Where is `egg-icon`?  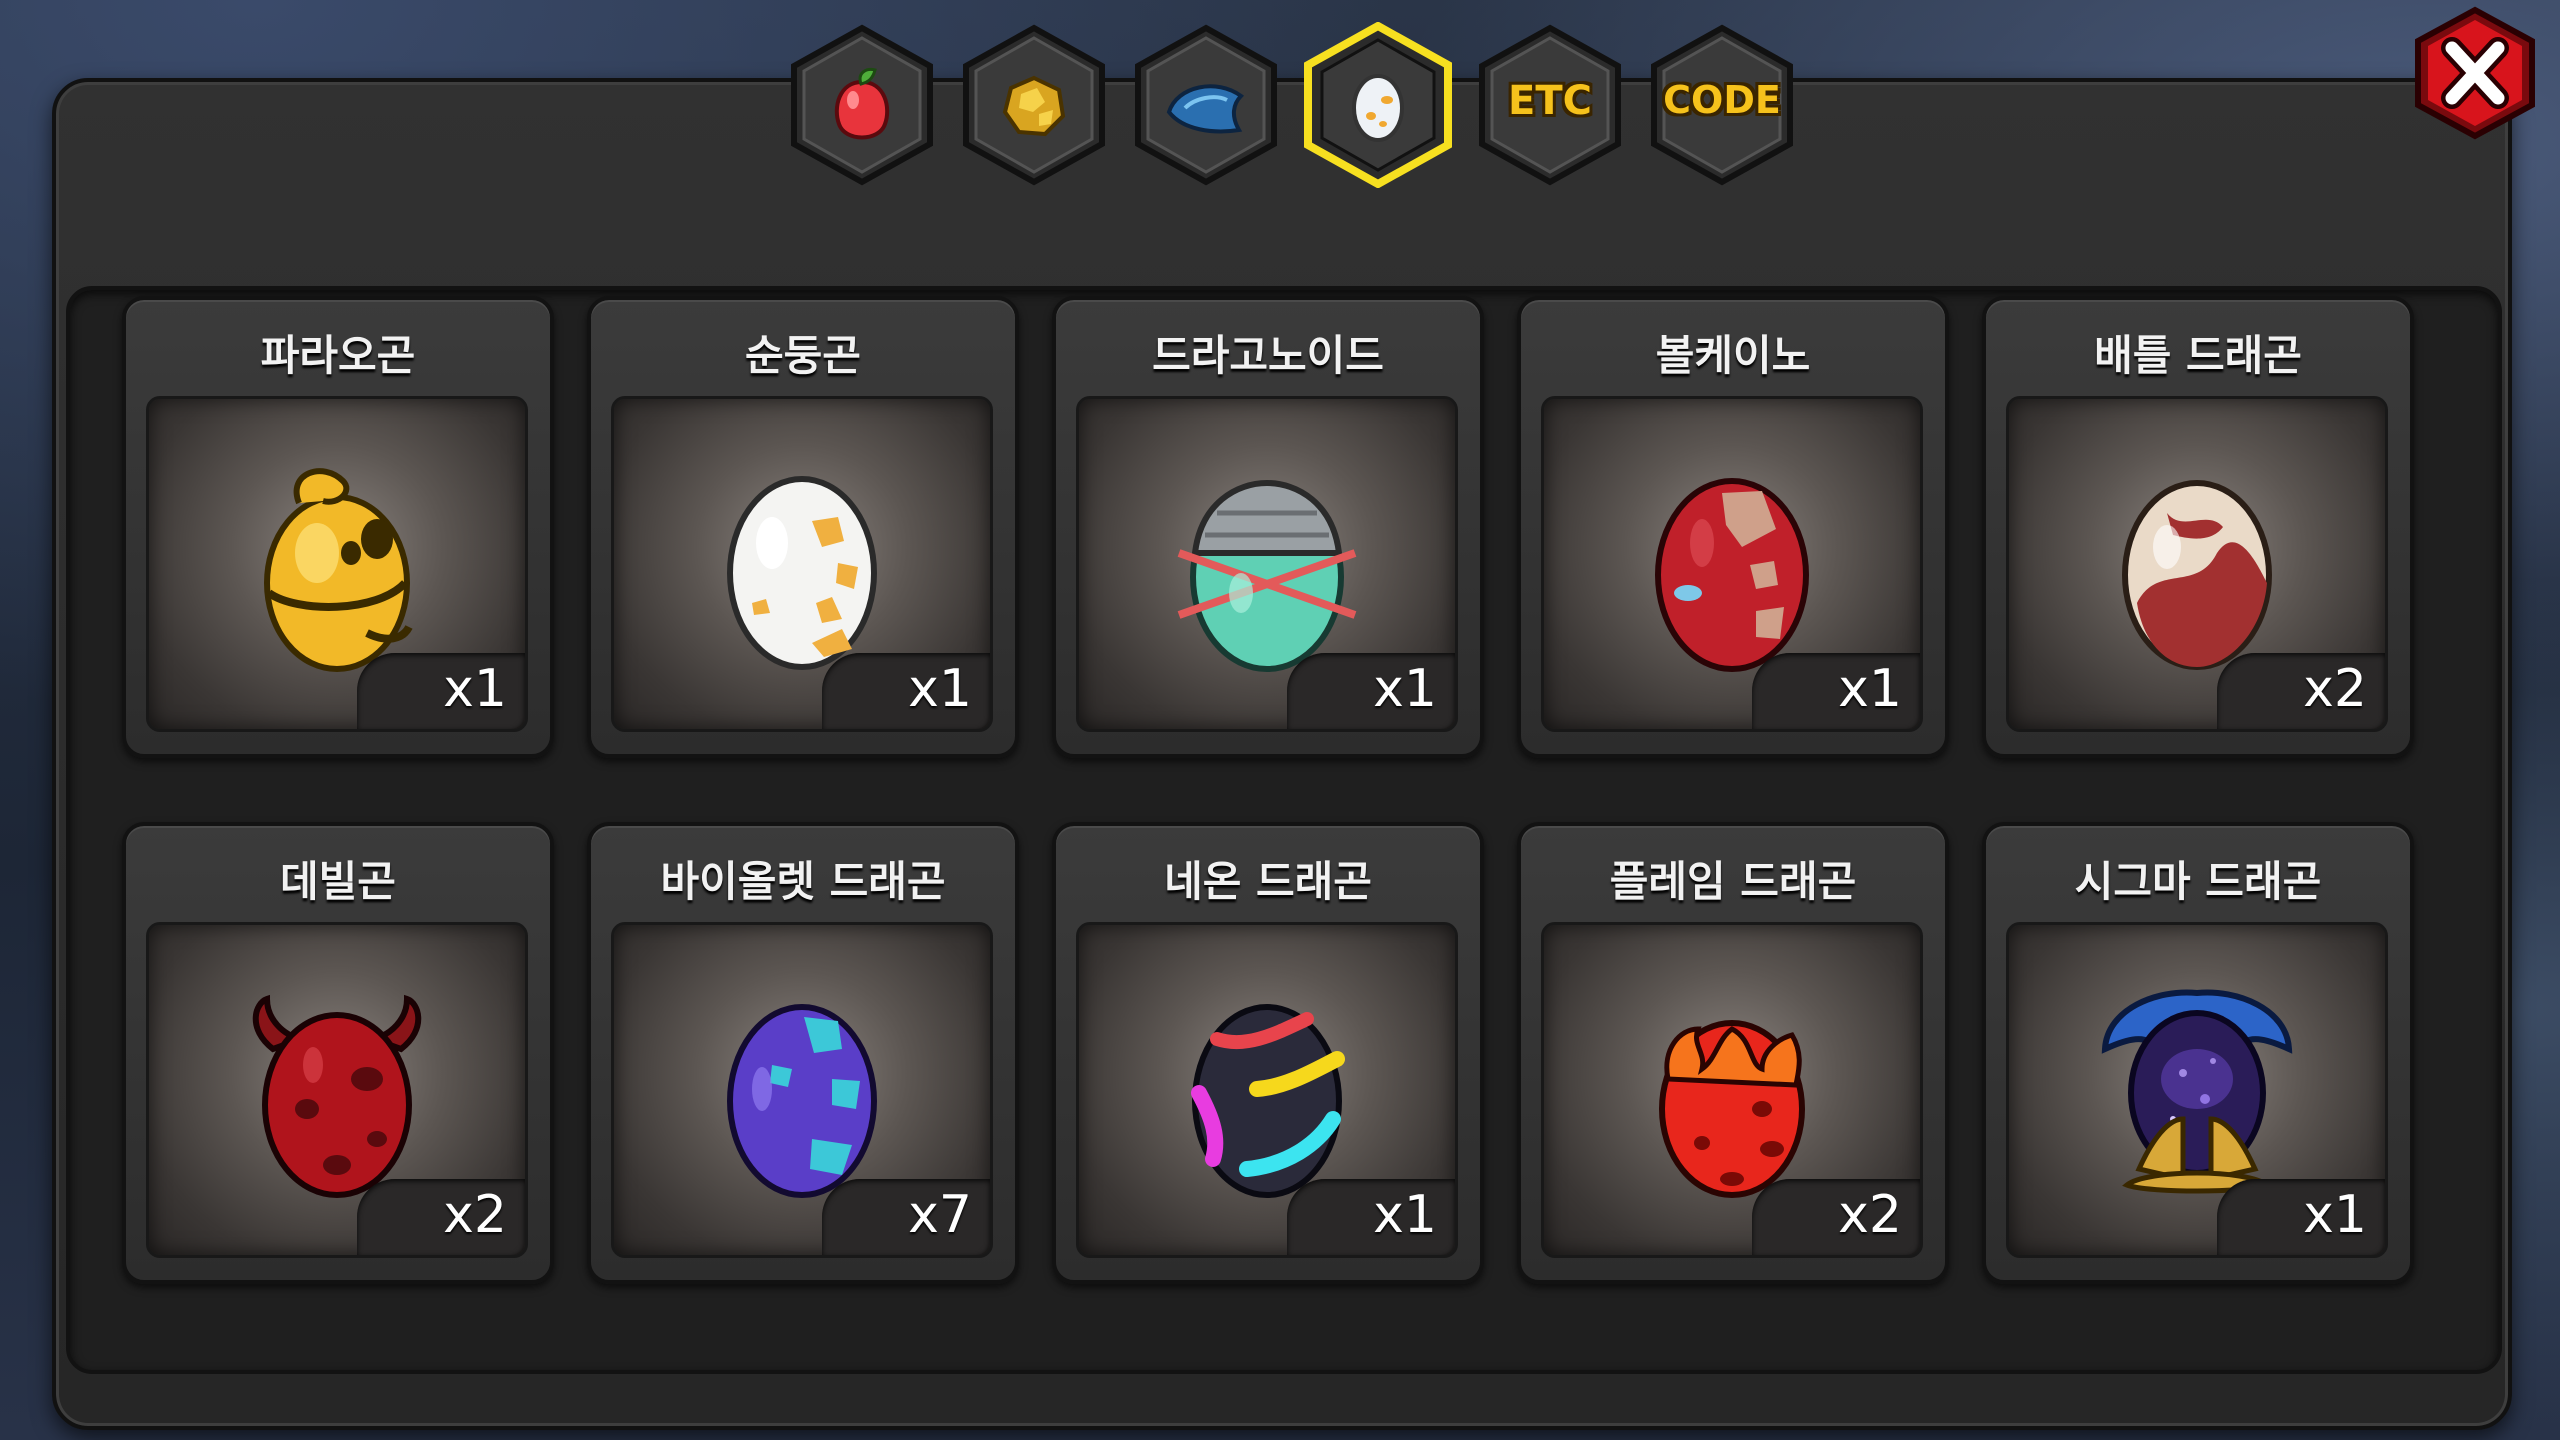
egg-icon is located at coordinates (1378, 108).